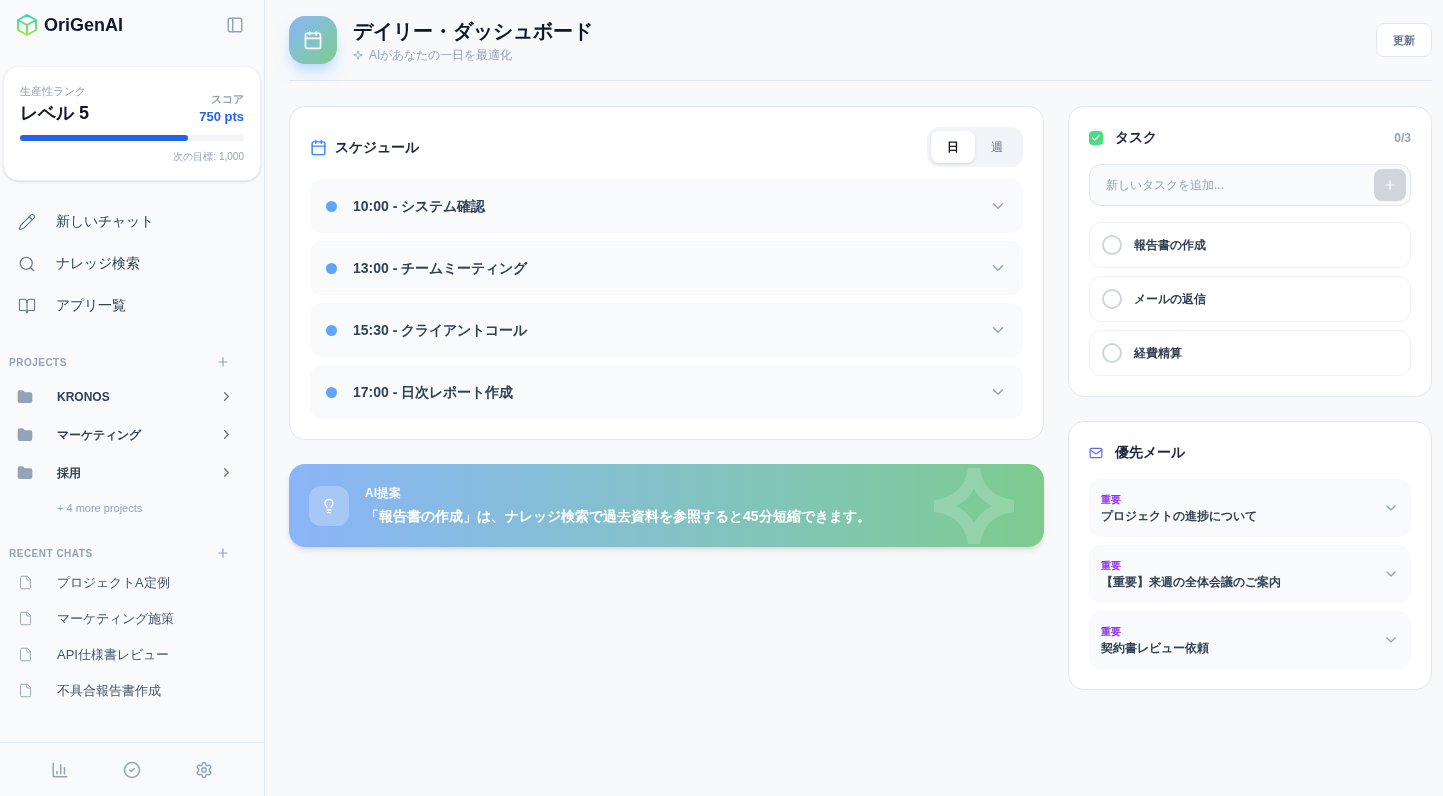 This screenshot has height=796, width=1443. What do you see at coordinates (377, 147) in the screenshot?
I see `card-title: スケジュール` at bounding box center [377, 147].